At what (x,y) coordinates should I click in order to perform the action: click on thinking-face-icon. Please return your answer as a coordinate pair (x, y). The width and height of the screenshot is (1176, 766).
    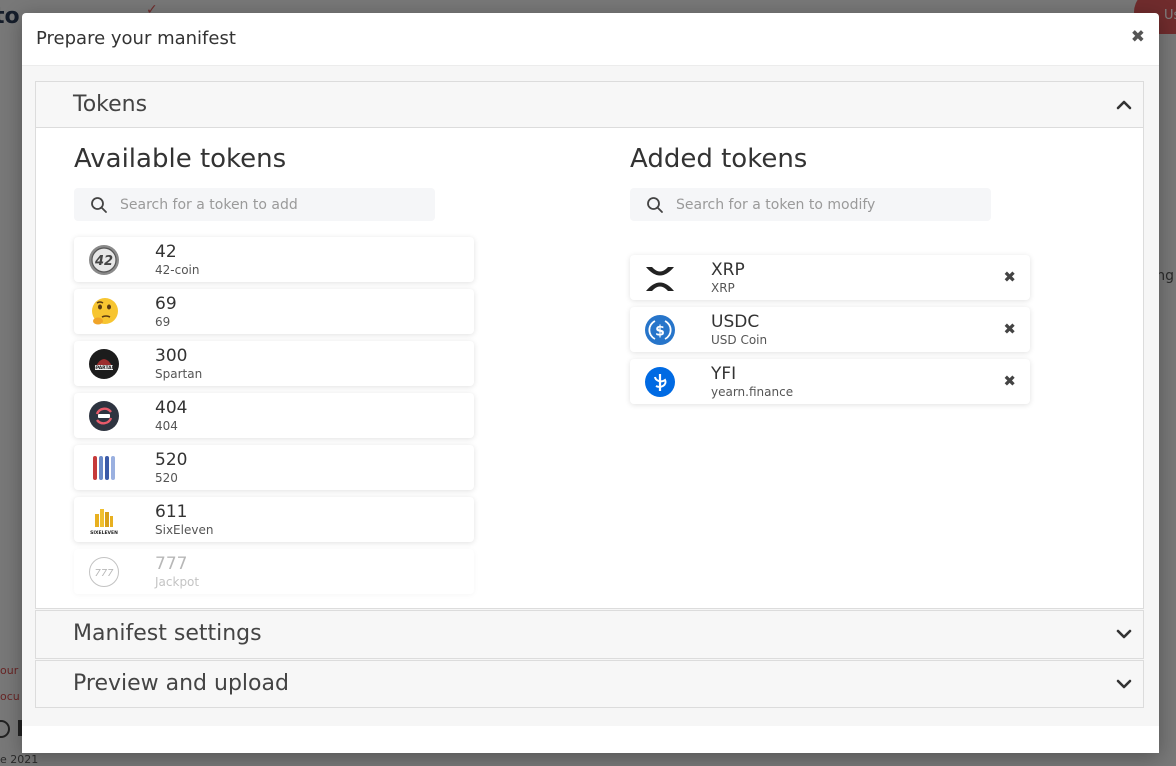
    Looking at the image, I should click on (105, 311).